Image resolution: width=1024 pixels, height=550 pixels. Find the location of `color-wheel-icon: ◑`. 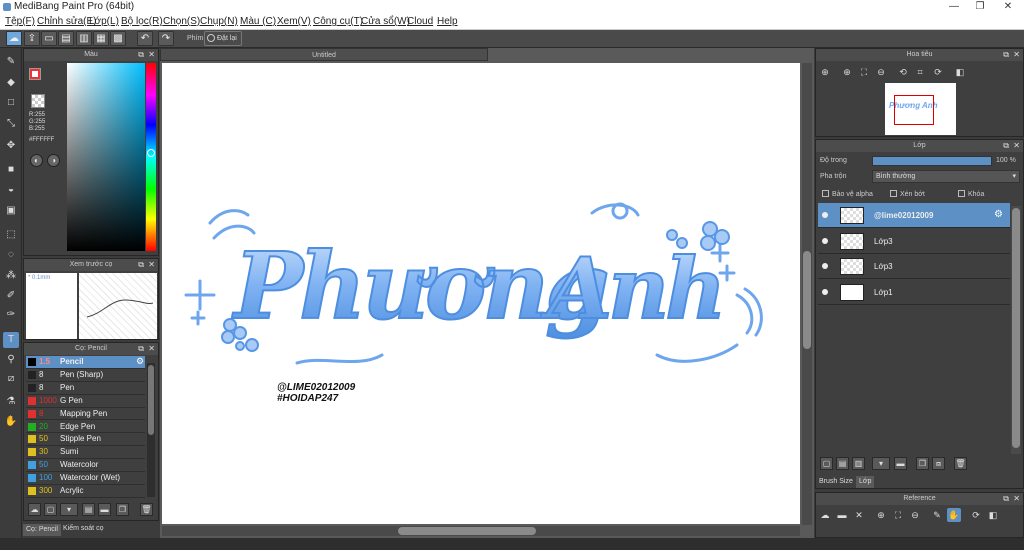

color-wheel-icon: ◑ is located at coordinates (53, 160).